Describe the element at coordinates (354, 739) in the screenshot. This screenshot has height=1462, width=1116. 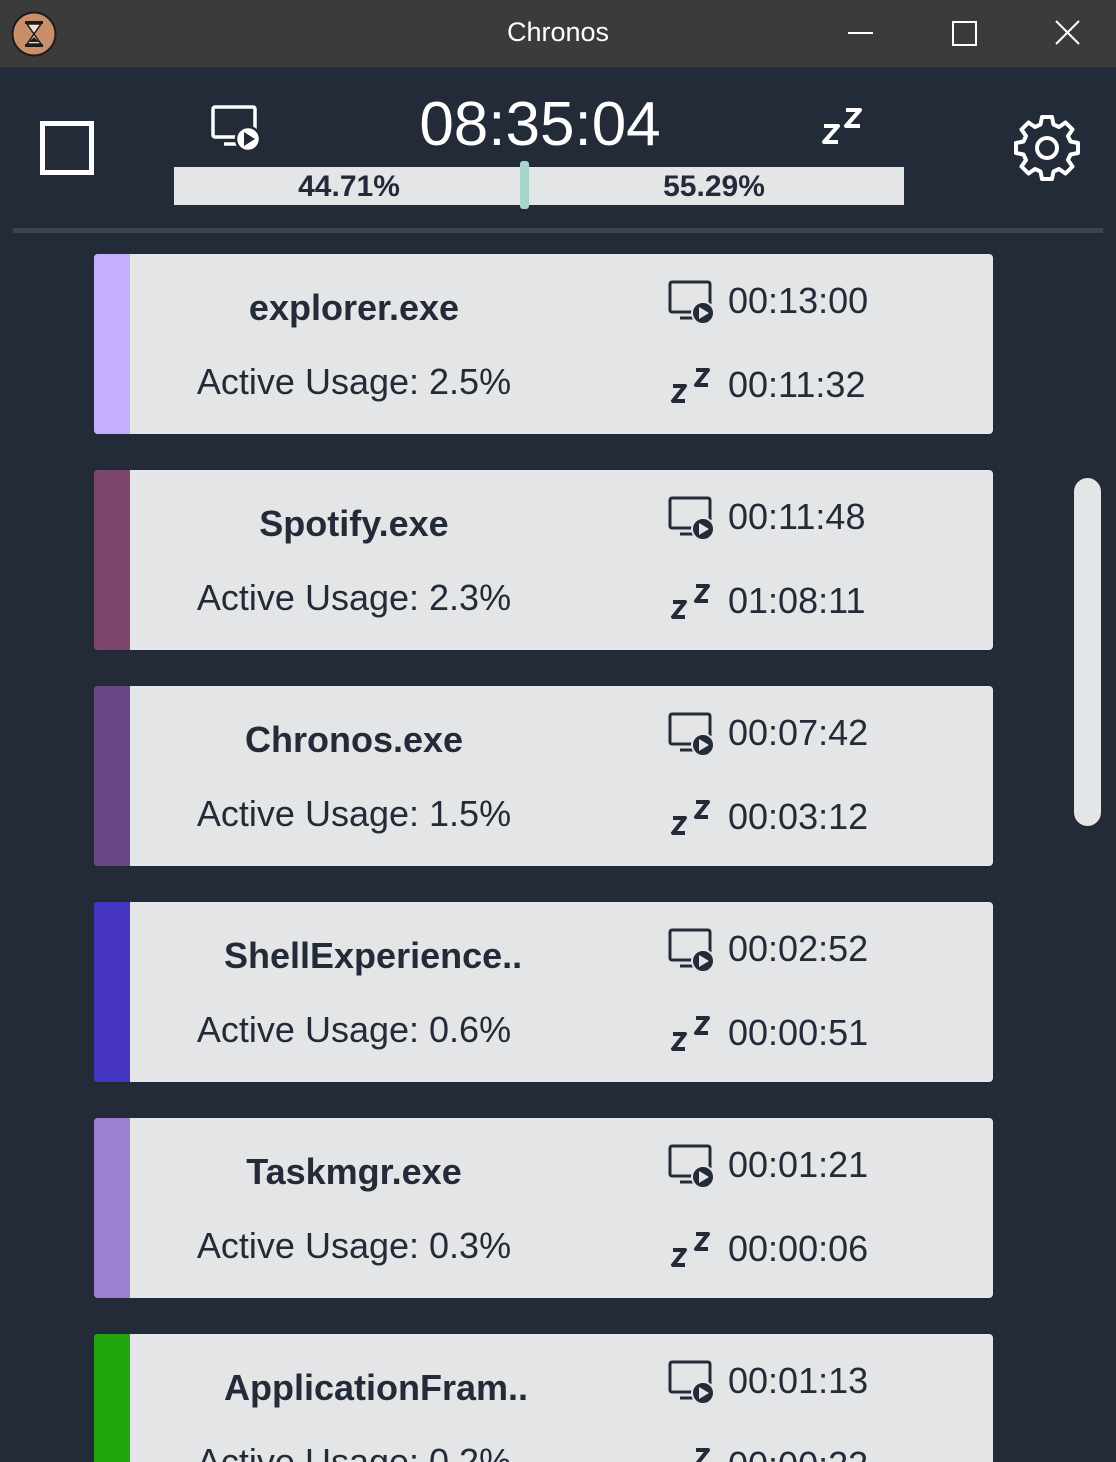
I see `process-name: Chronos.exe` at that location.